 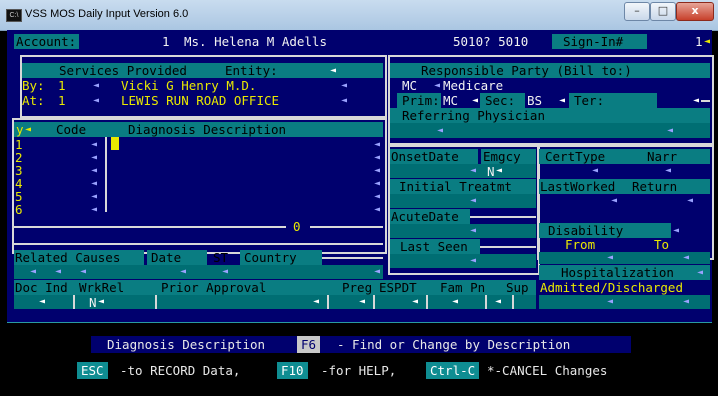 What do you see at coordinates (255, 41) in the screenshot?
I see `patient-name: Ms. Helena M Adells` at bounding box center [255, 41].